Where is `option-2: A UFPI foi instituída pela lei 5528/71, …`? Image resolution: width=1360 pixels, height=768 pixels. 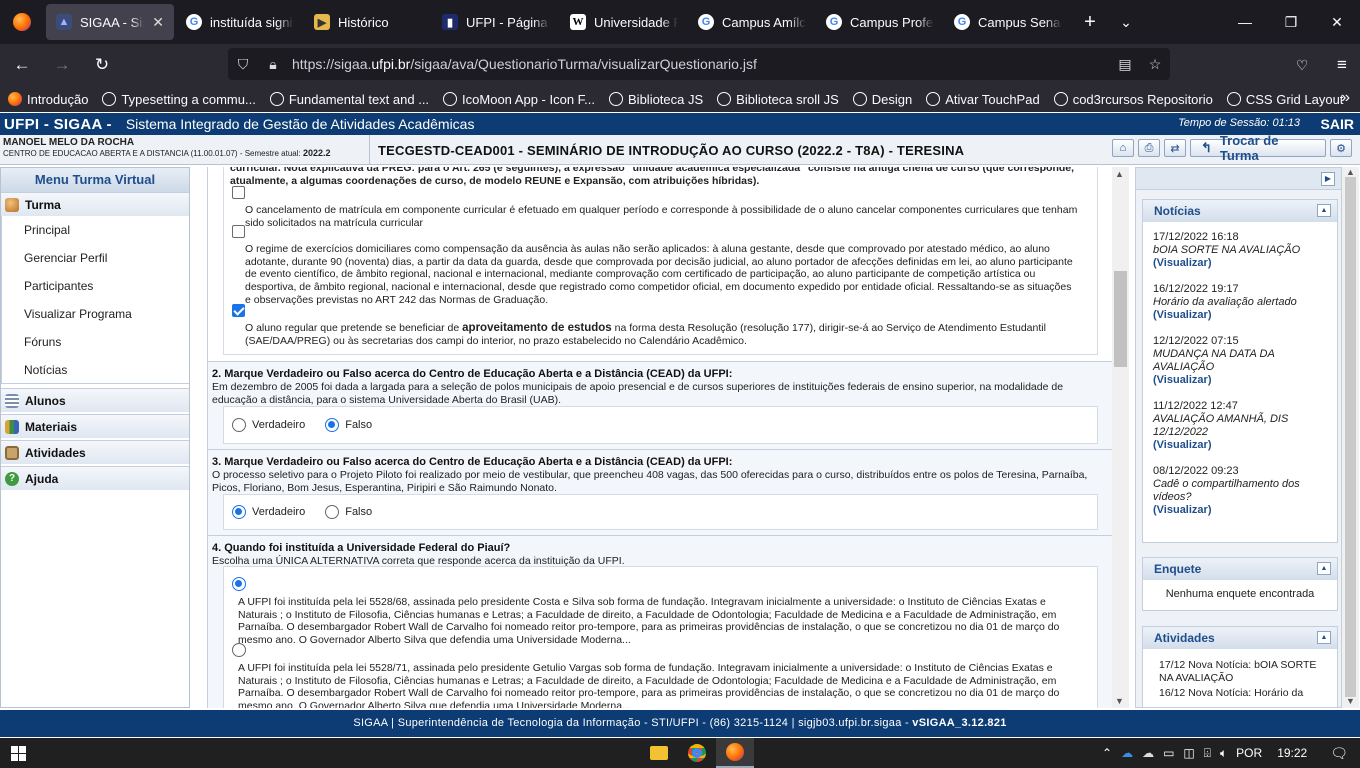
option-2: A UFPI foi instituída pela lei 5528/71, … is located at coordinates (656, 675).